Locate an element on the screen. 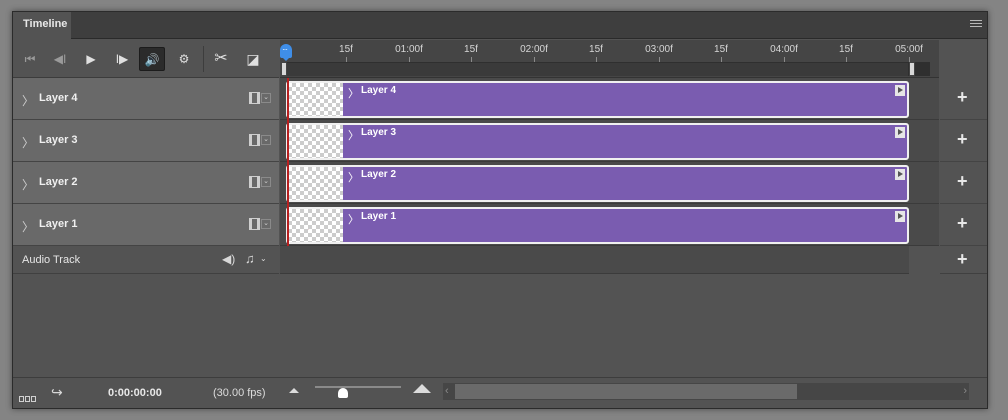  toolbar-divider is located at coordinates (203, 59).